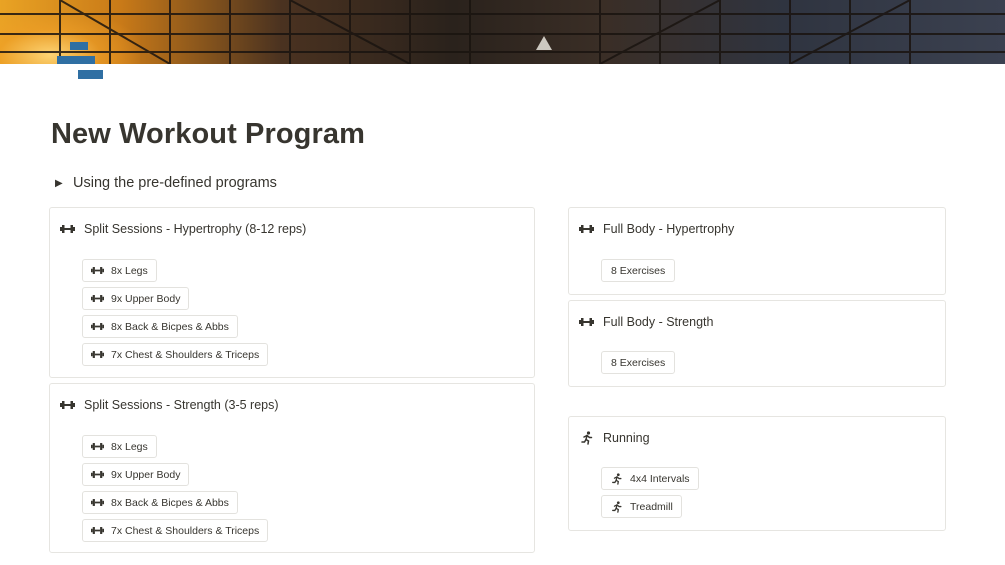 This screenshot has width=1005, height=565. Describe the element at coordinates (757, 343) in the screenshot. I see `card-full-body-strength: Full Body - Strength 8 Exercises` at that location.